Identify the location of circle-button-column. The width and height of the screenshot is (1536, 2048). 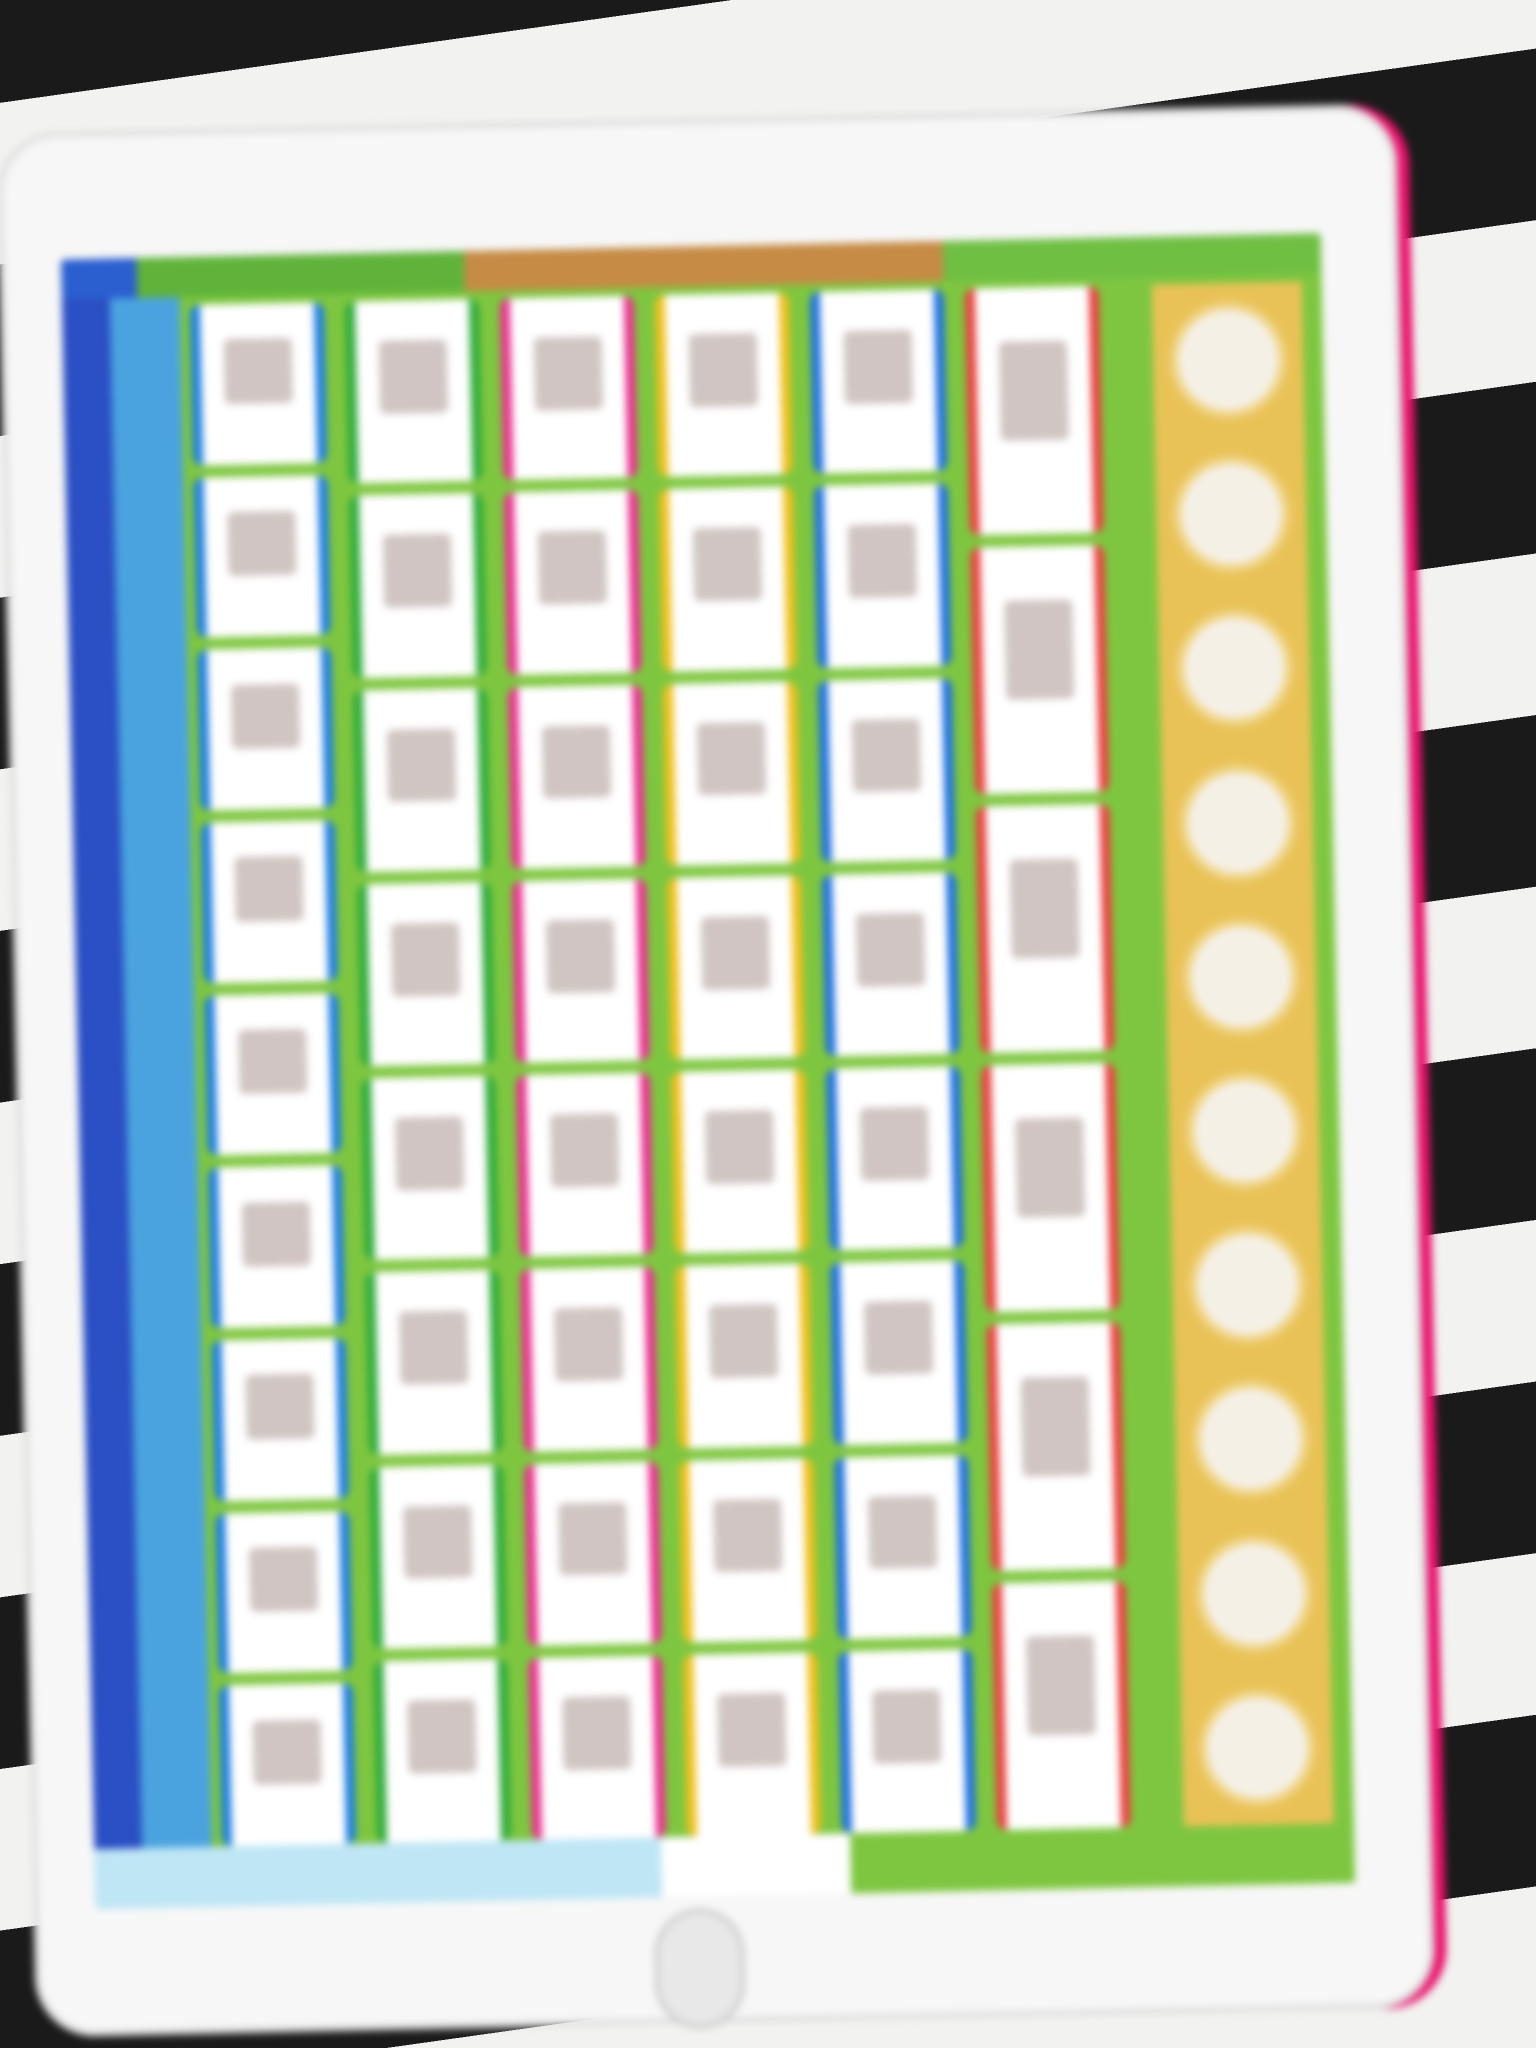
(1242, 1054).